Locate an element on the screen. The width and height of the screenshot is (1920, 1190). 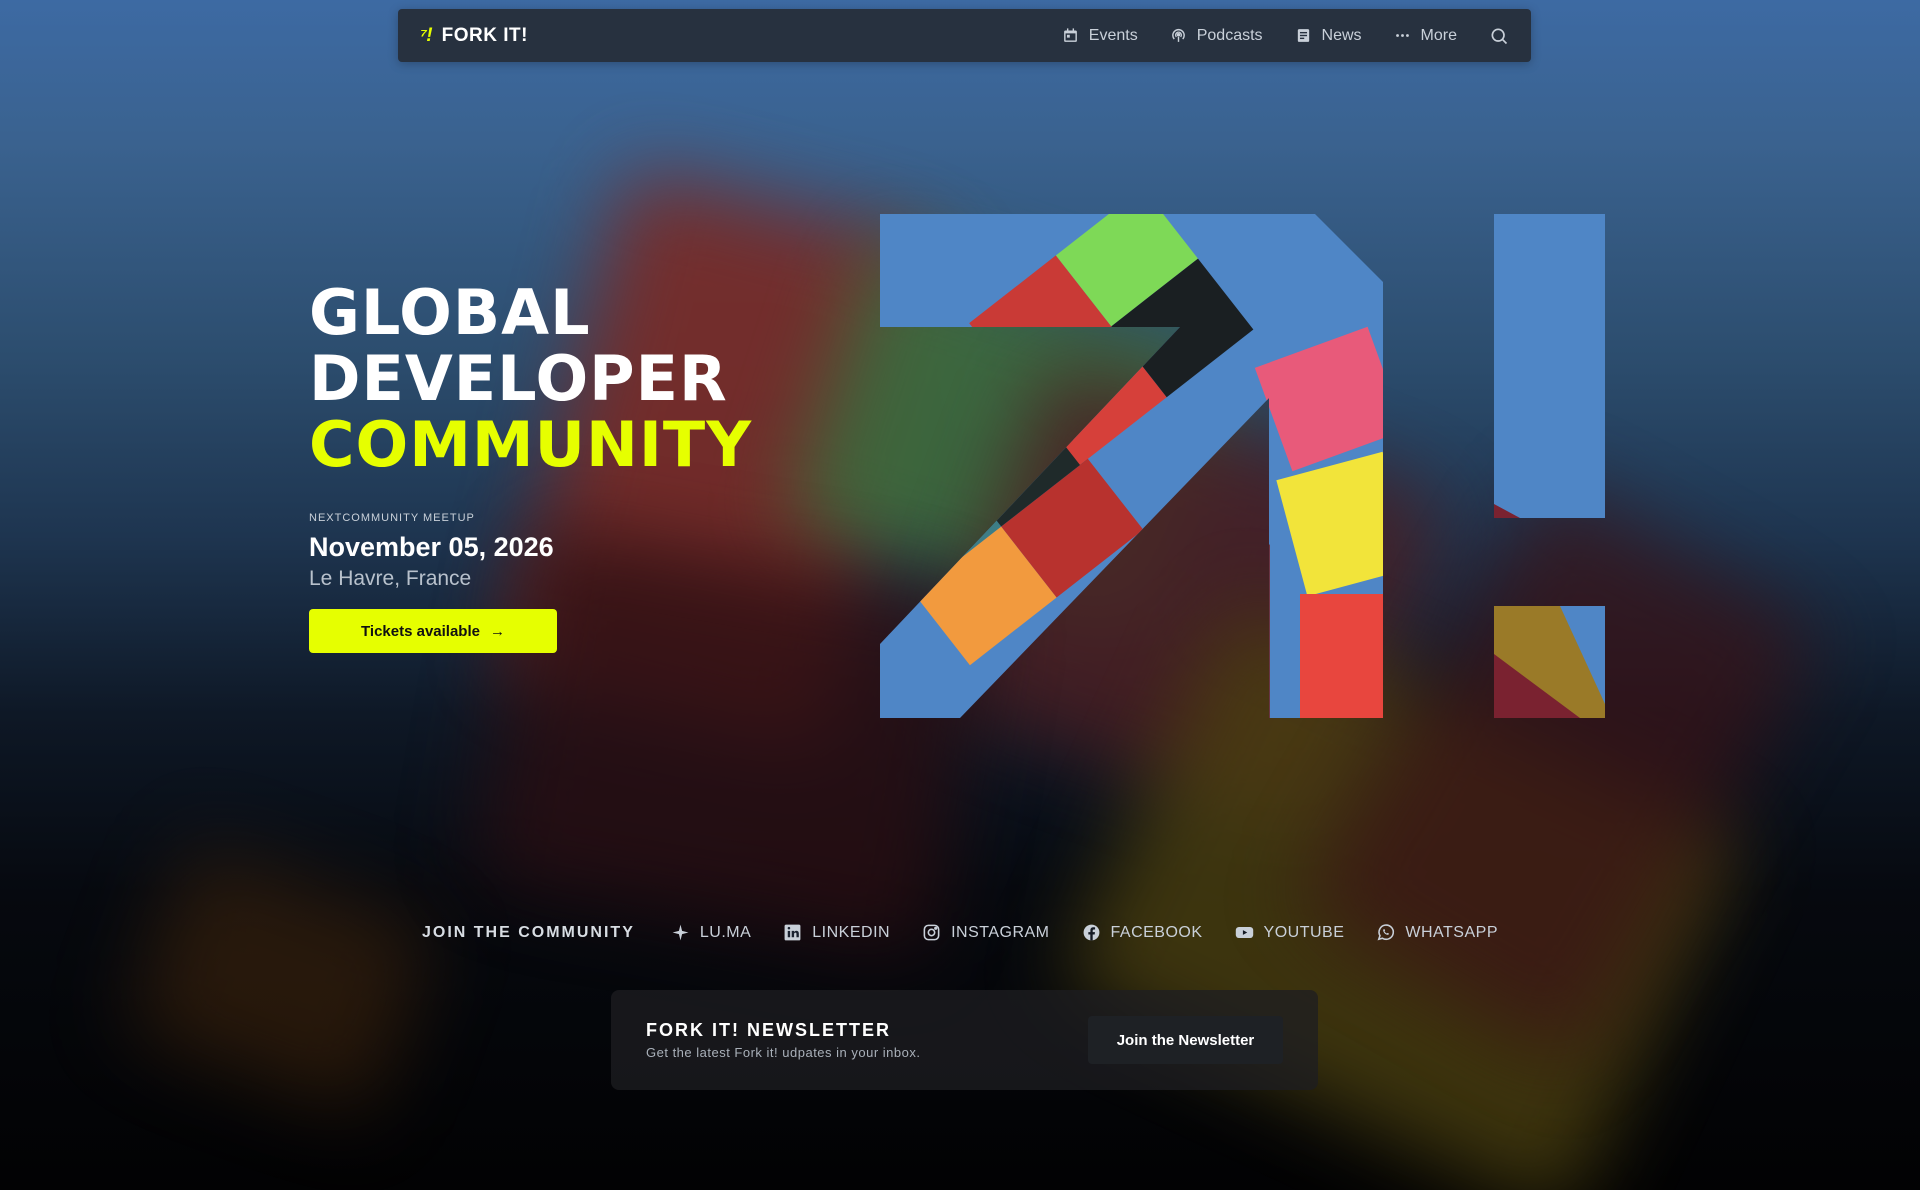
social-instagram: INSTAGRAM is located at coordinates (985, 932).